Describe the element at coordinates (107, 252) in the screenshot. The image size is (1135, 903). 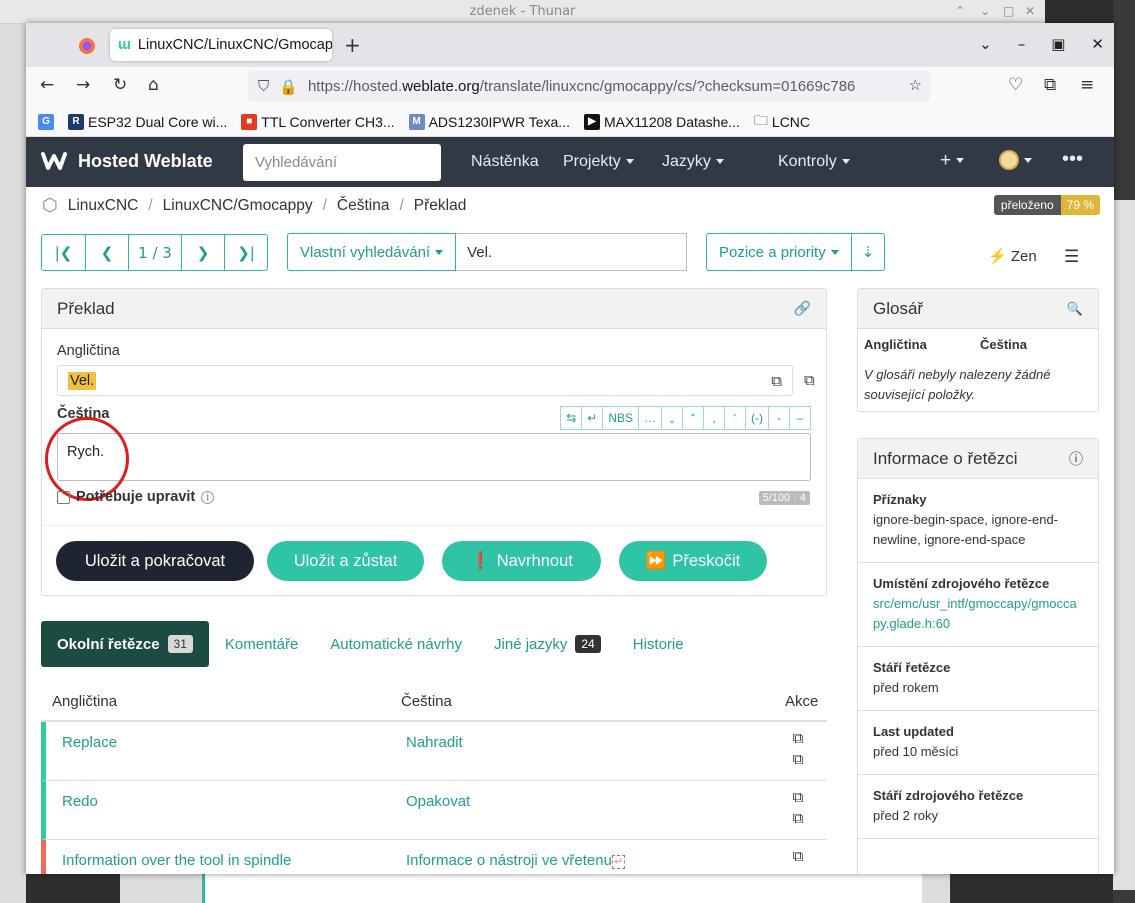
I see `prev-icon: ❮` at that location.